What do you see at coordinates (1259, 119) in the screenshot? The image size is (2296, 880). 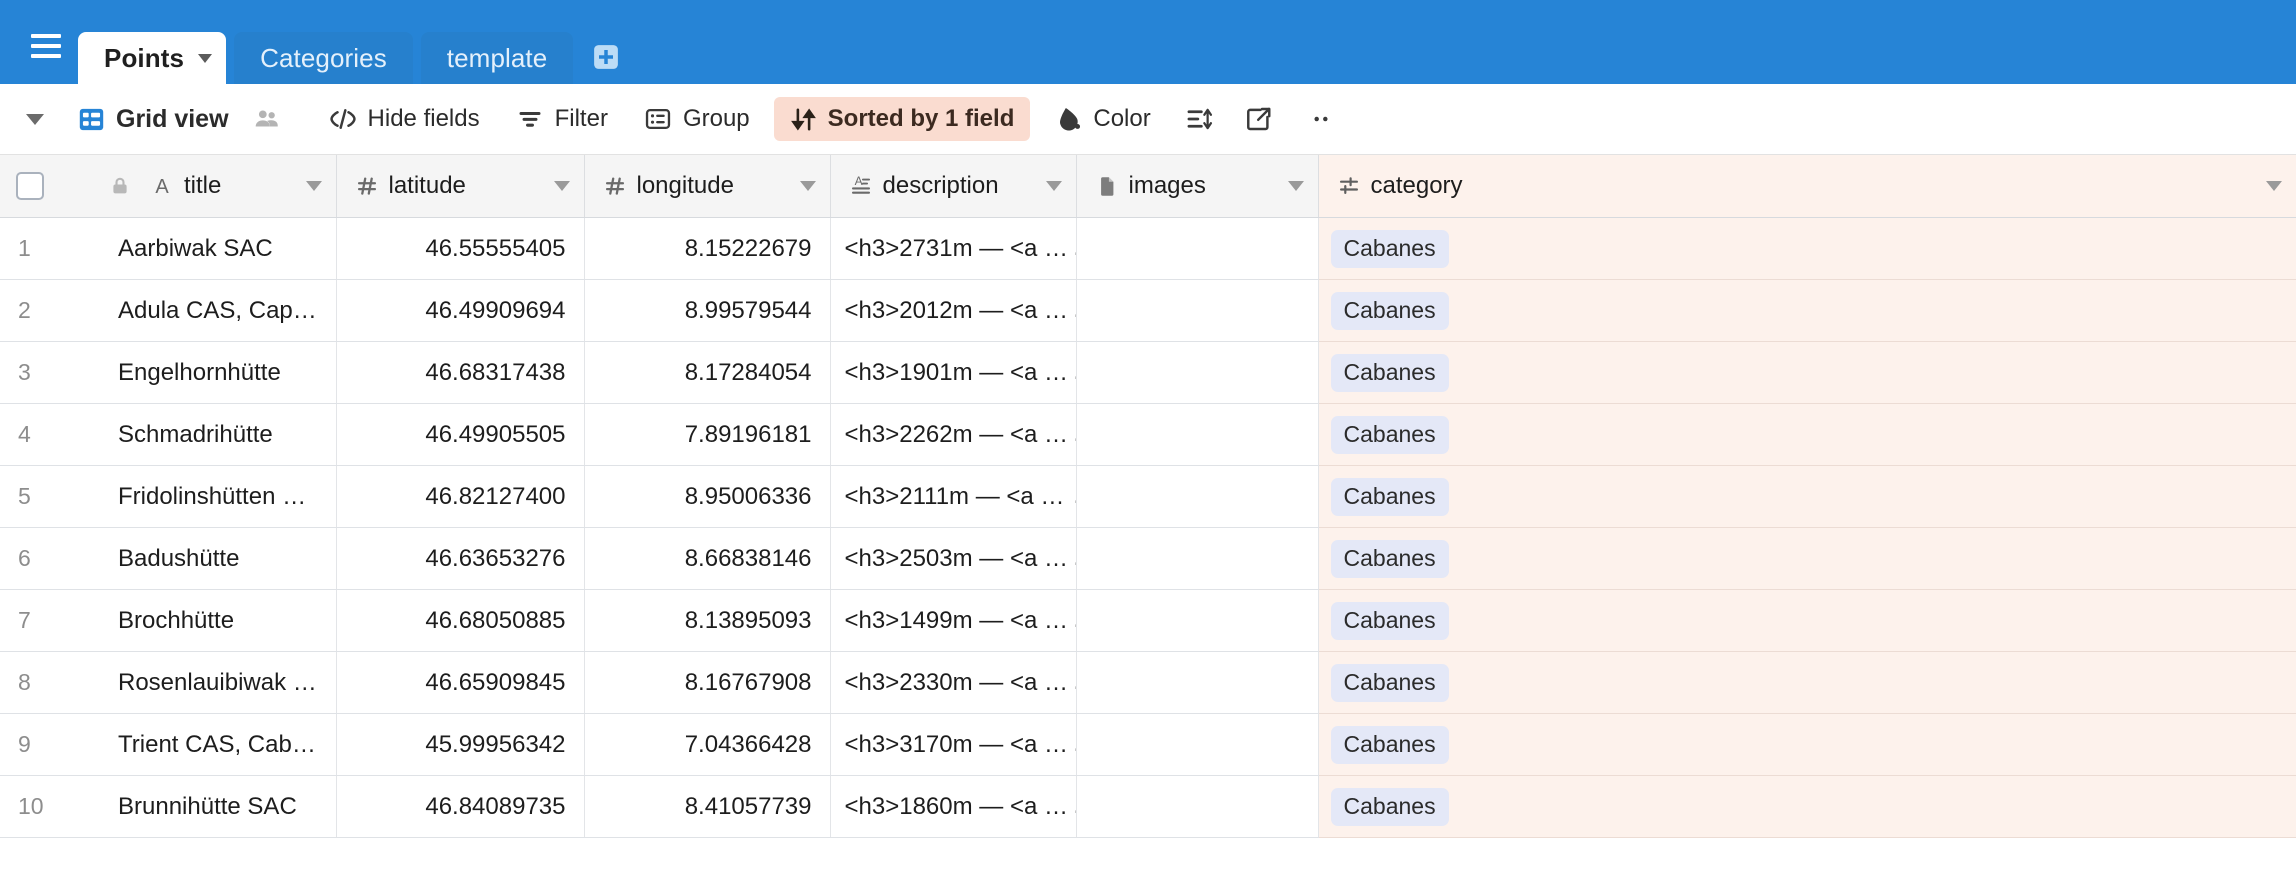 I see `share-view-button` at bounding box center [1259, 119].